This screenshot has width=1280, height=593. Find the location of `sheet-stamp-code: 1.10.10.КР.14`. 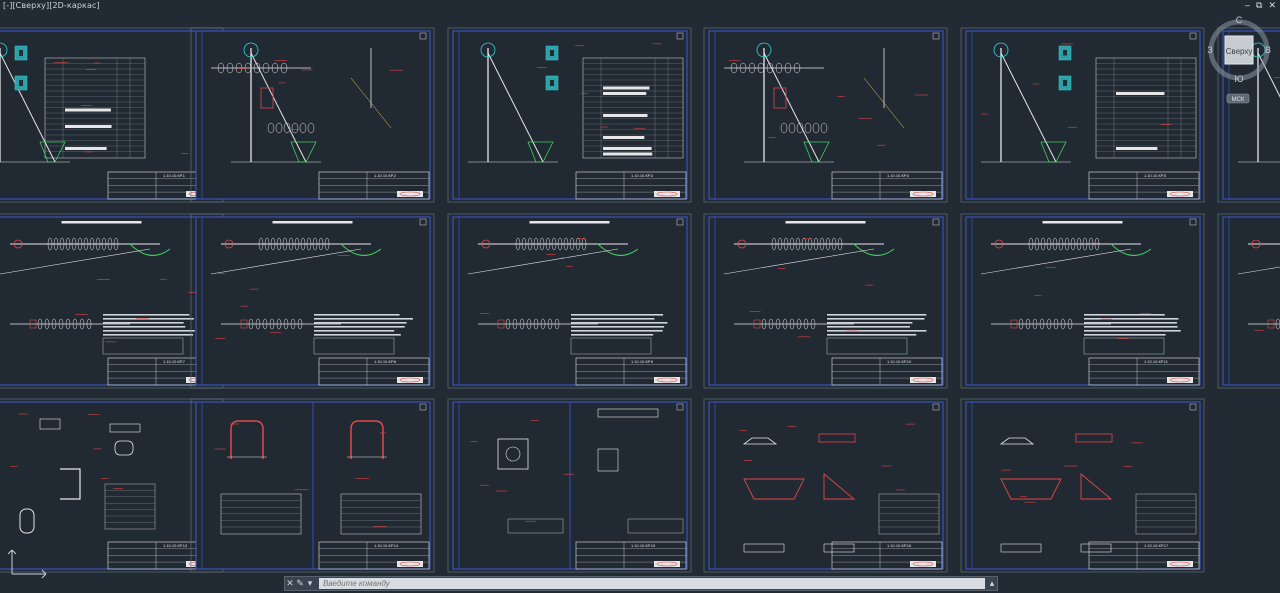

sheet-stamp-code: 1.10.10.КР.14 is located at coordinates (386, 545).